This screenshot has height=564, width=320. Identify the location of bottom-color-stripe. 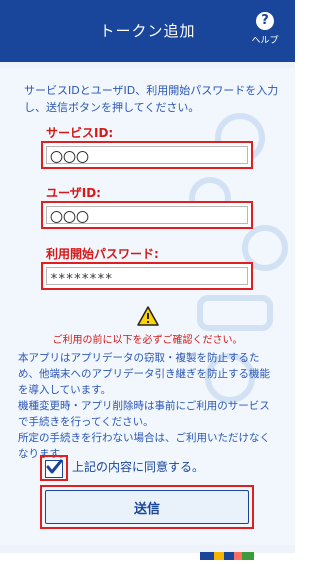
(147, 552).